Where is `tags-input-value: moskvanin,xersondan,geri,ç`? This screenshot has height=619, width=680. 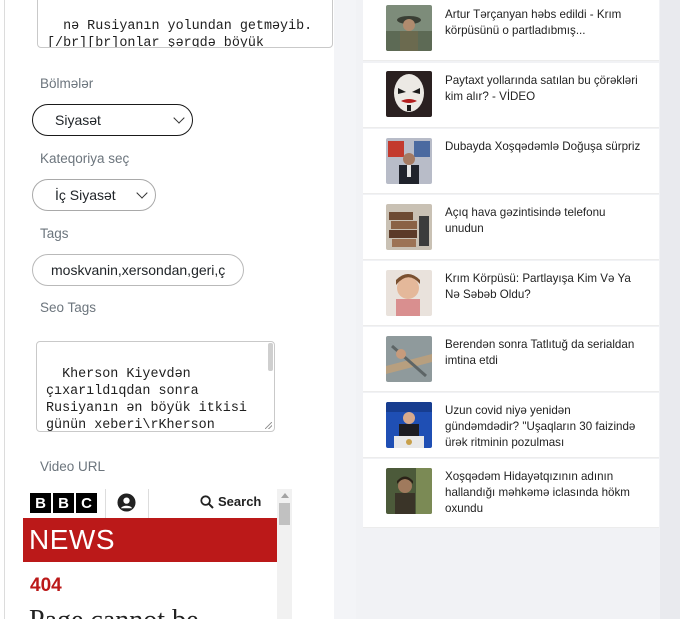 tags-input-value: moskvanin,xersondan,geri,ç is located at coordinates (138, 270).